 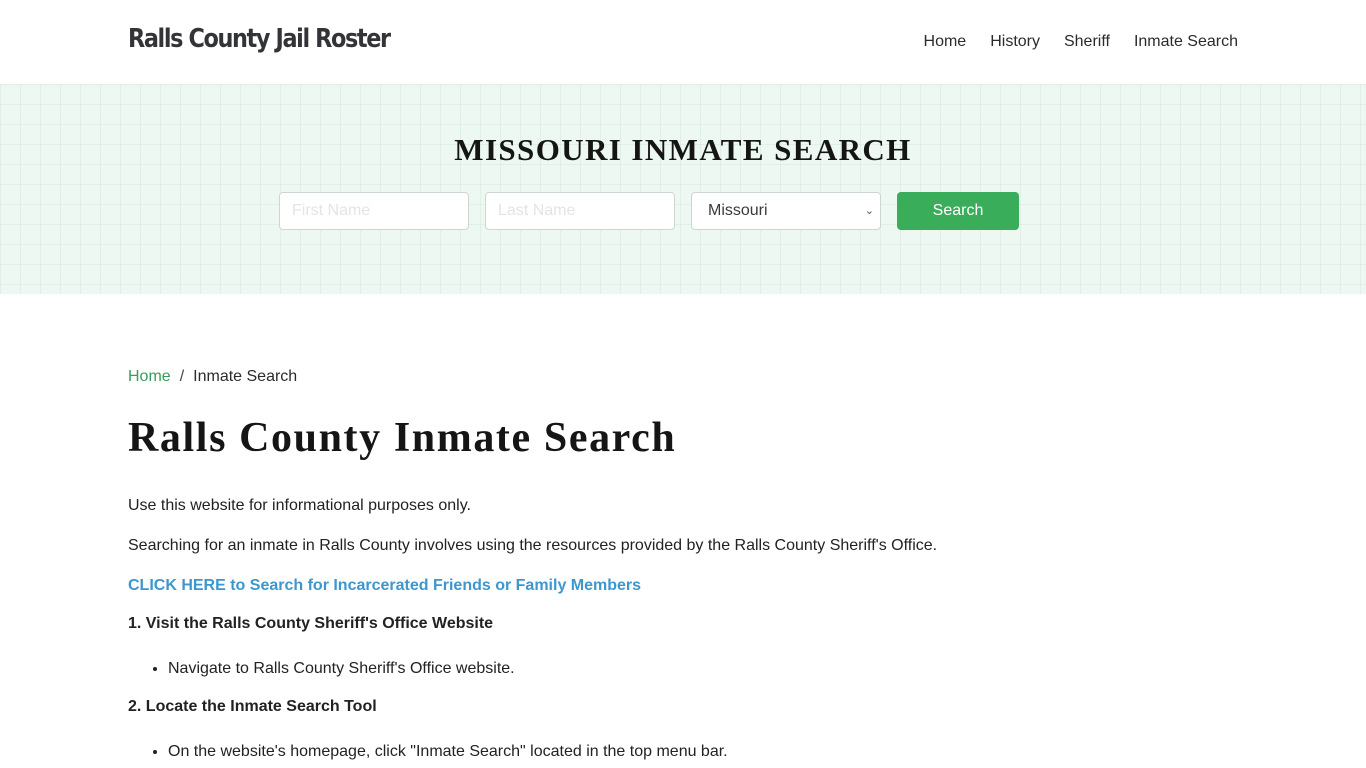 I want to click on breadcrumb-current: Inmate Search, so click(x=245, y=376).